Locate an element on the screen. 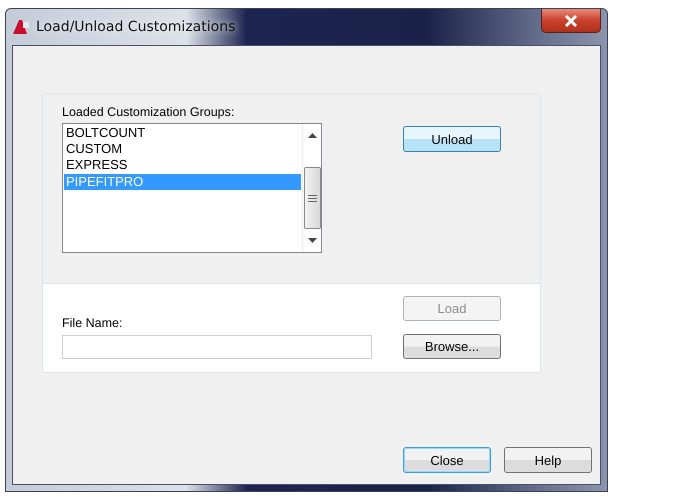  scroll-up-icon is located at coordinates (312, 135).